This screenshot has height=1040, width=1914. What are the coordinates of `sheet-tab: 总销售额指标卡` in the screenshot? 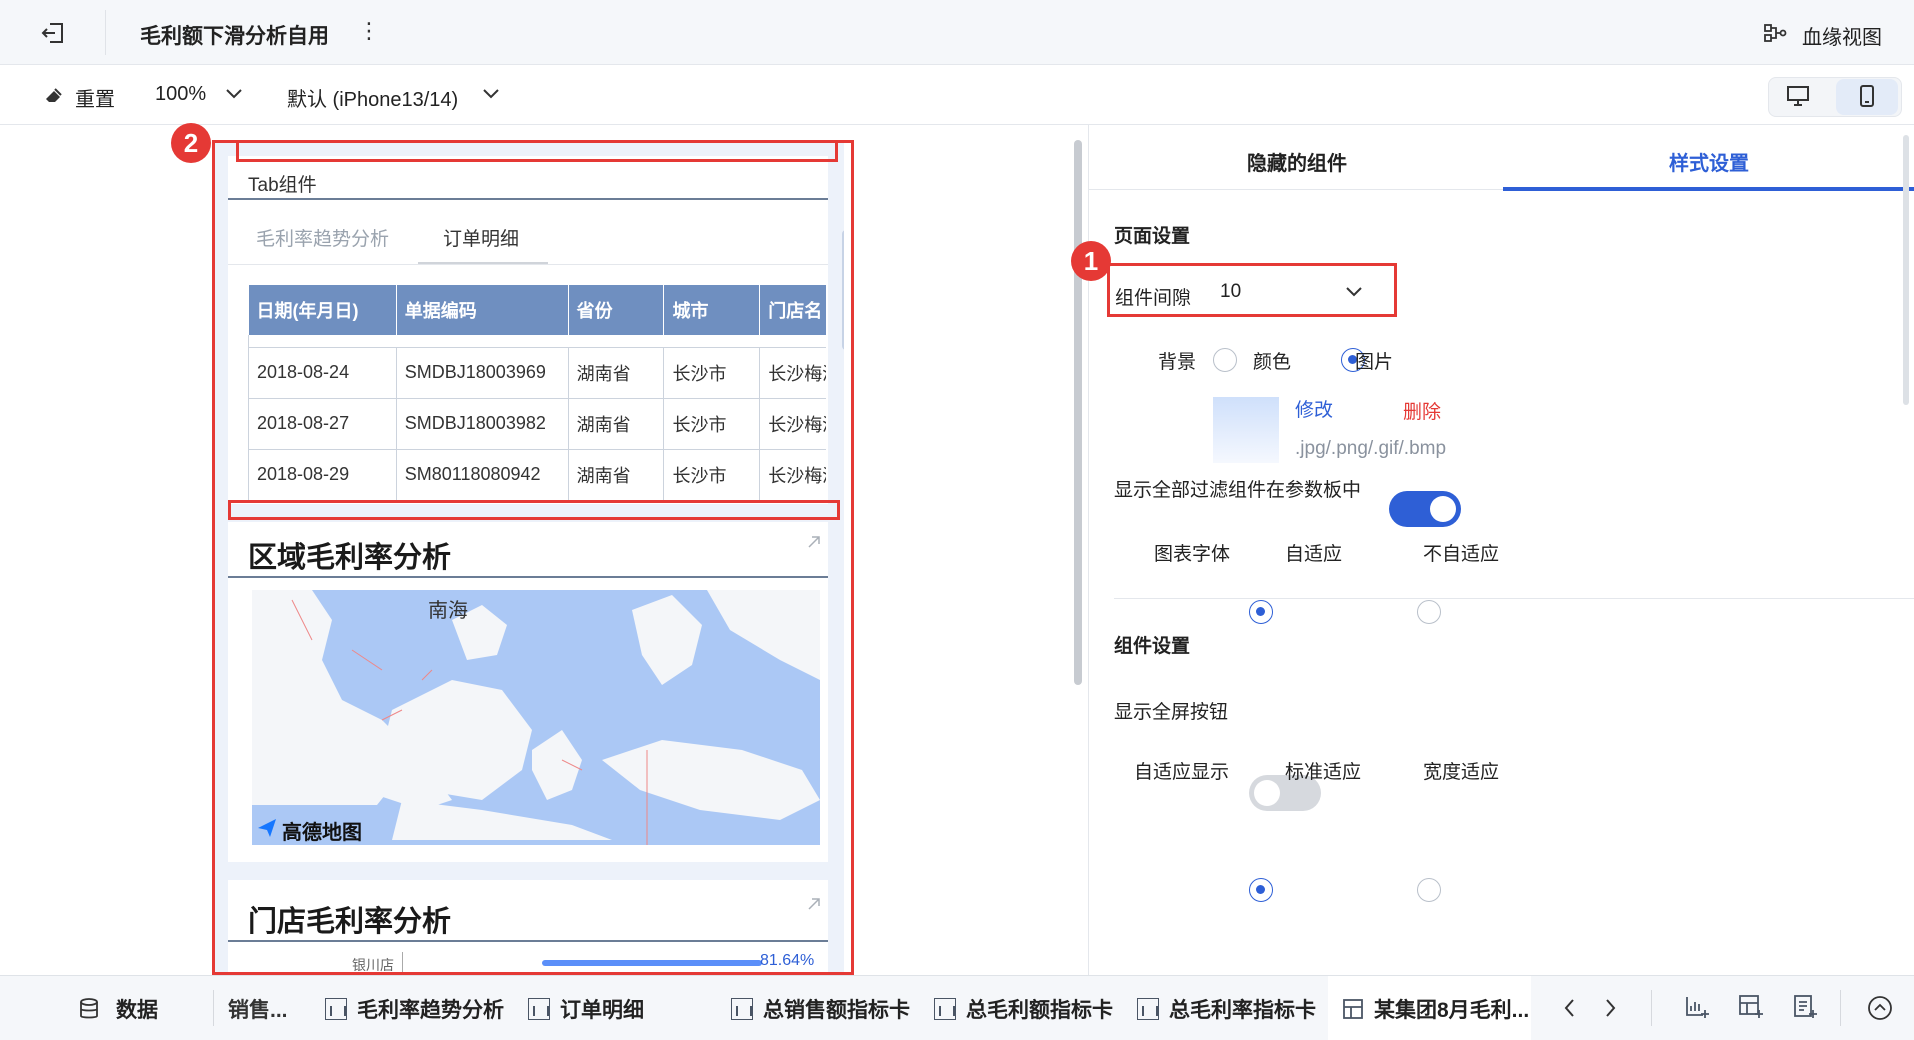 It's located at (820, 1008).